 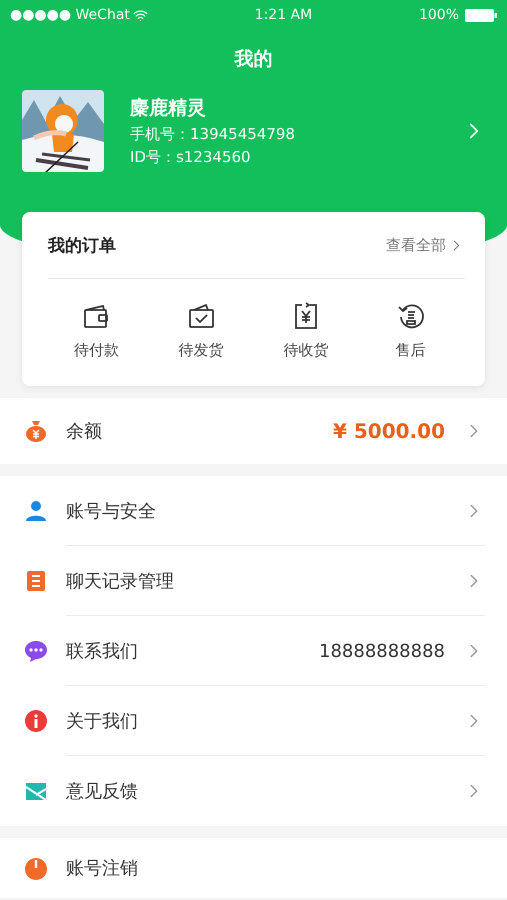 What do you see at coordinates (140, 15) in the screenshot?
I see `wifi-icon` at bounding box center [140, 15].